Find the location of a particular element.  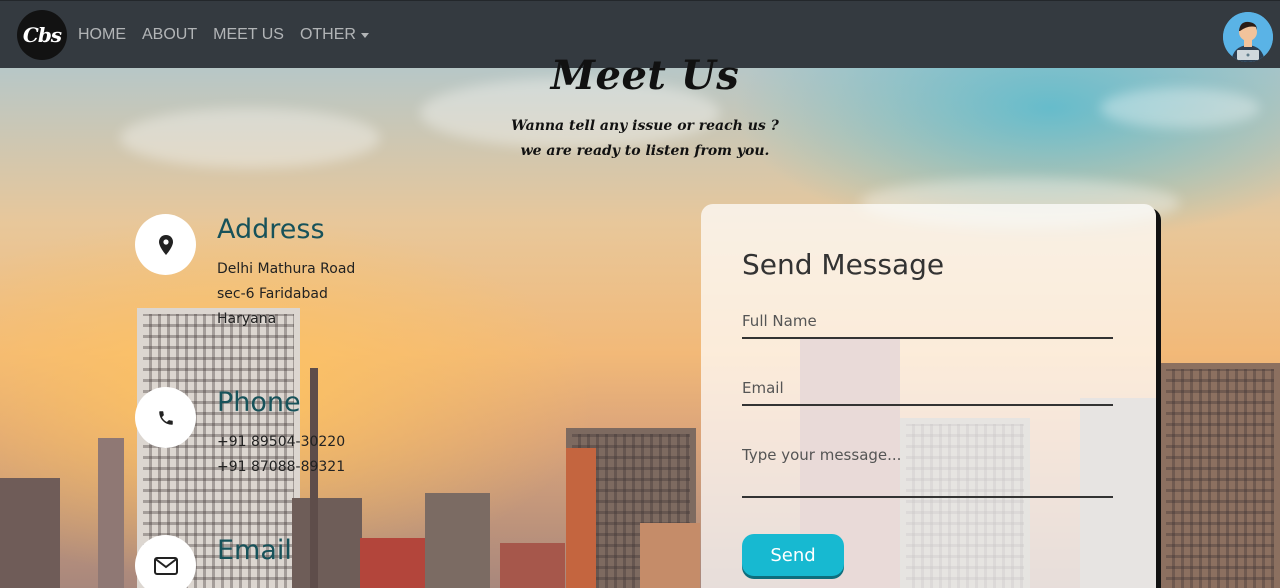

location-pin-icon is located at coordinates (165, 244).